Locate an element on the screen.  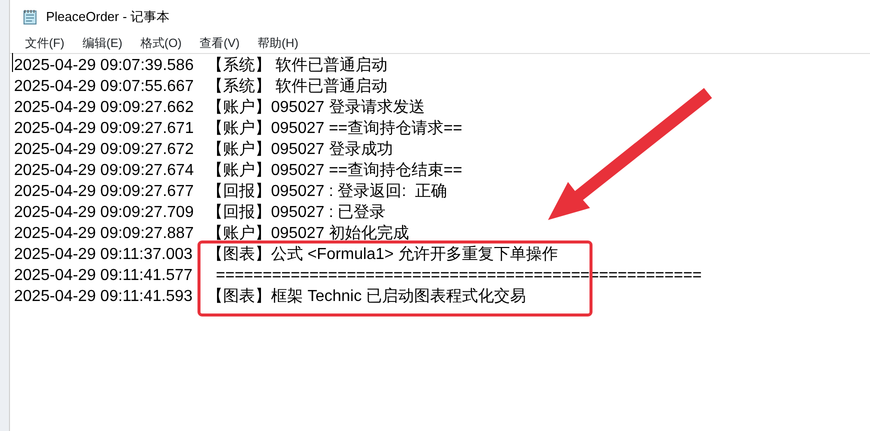
log-message: 【回报】095027 : 登录返回: 正确 is located at coordinates (327, 191).